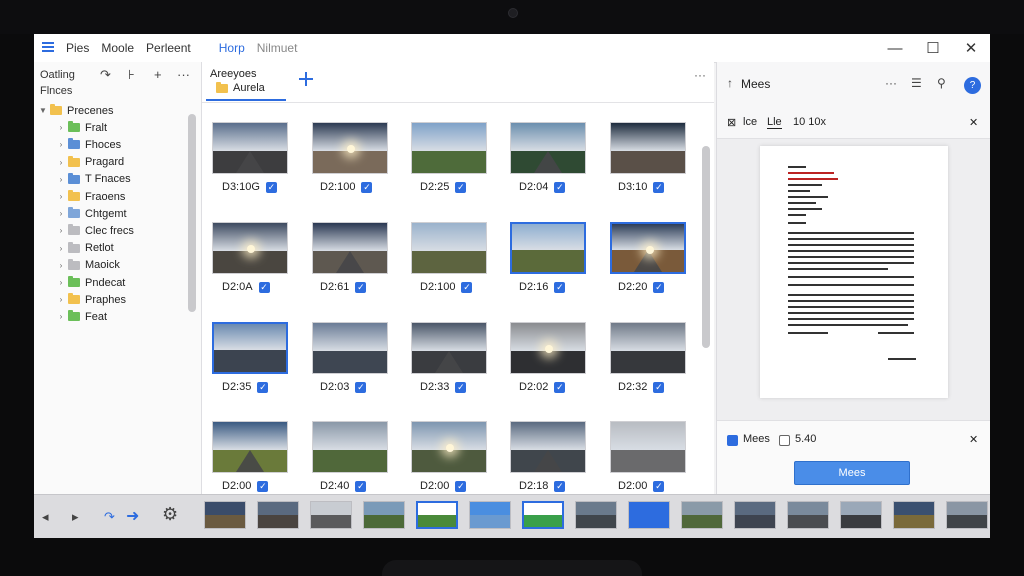 The height and width of the screenshot is (576, 1024). I want to click on tree-item: › Fralt, so click(81, 127).